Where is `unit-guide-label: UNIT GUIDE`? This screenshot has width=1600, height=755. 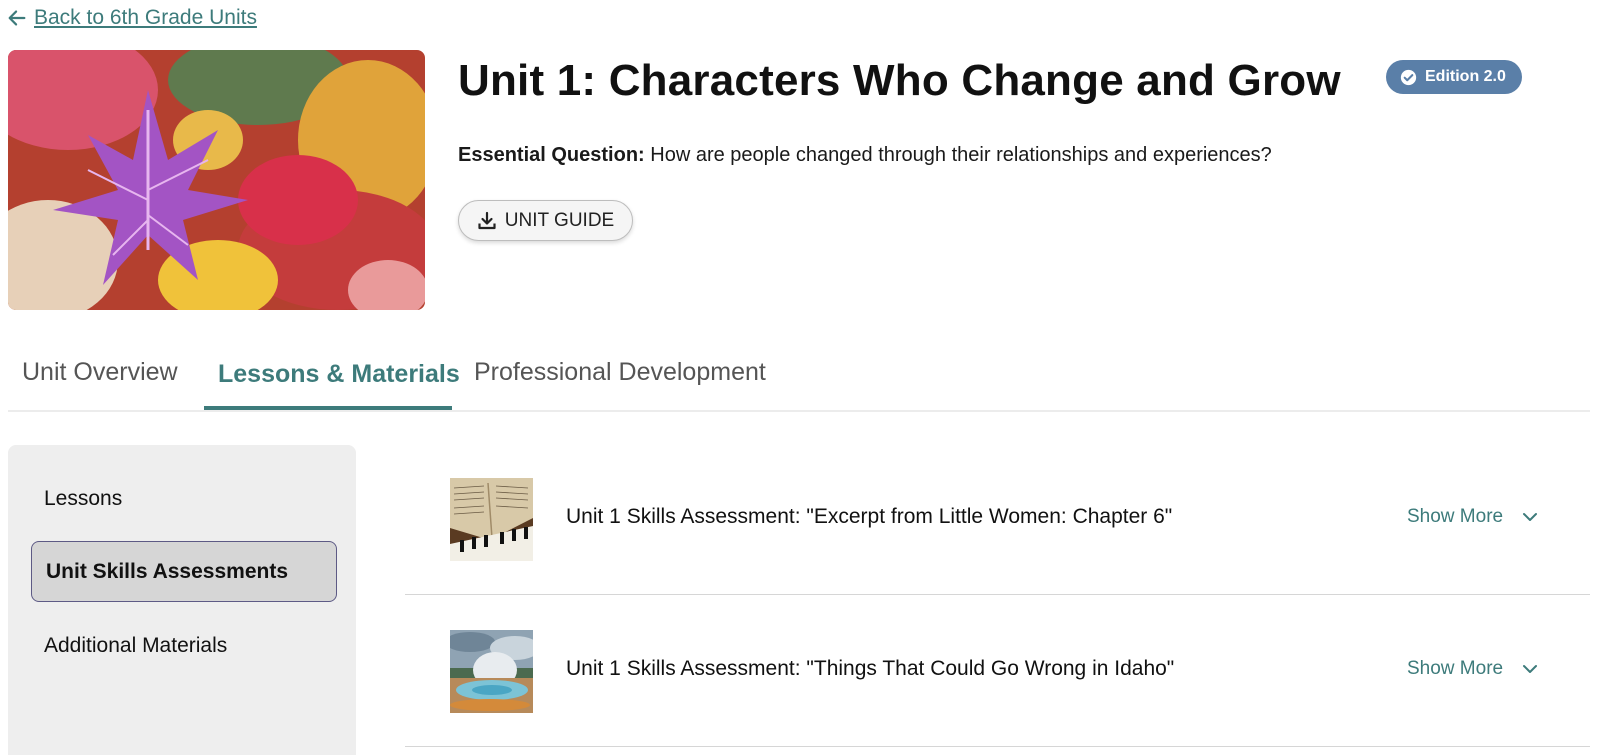
unit-guide-label: UNIT GUIDE is located at coordinates (559, 220).